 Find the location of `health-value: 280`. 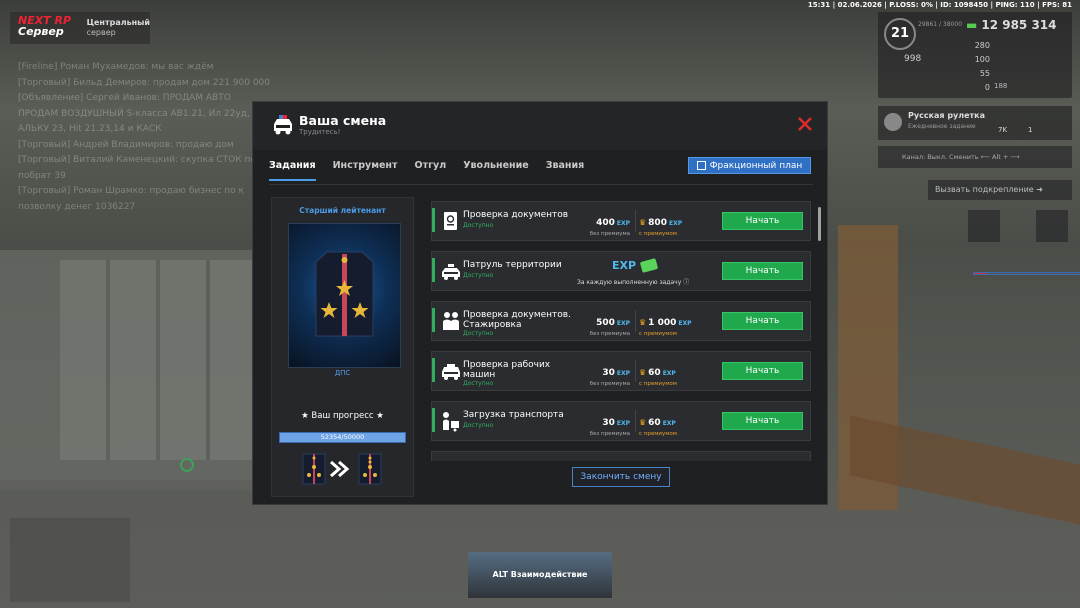

health-value: 280 is located at coordinates (982, 45).